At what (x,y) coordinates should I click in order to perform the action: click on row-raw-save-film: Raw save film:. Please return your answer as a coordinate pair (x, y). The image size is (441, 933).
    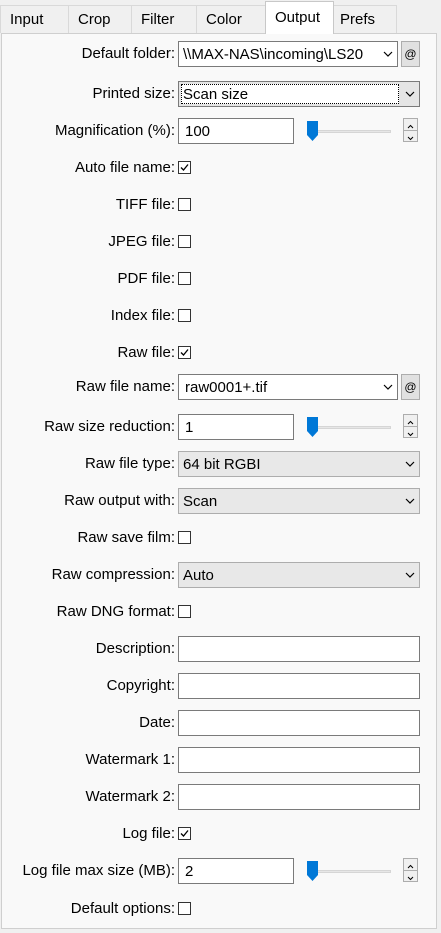
    Looking at the image, I should click on (220, 538).